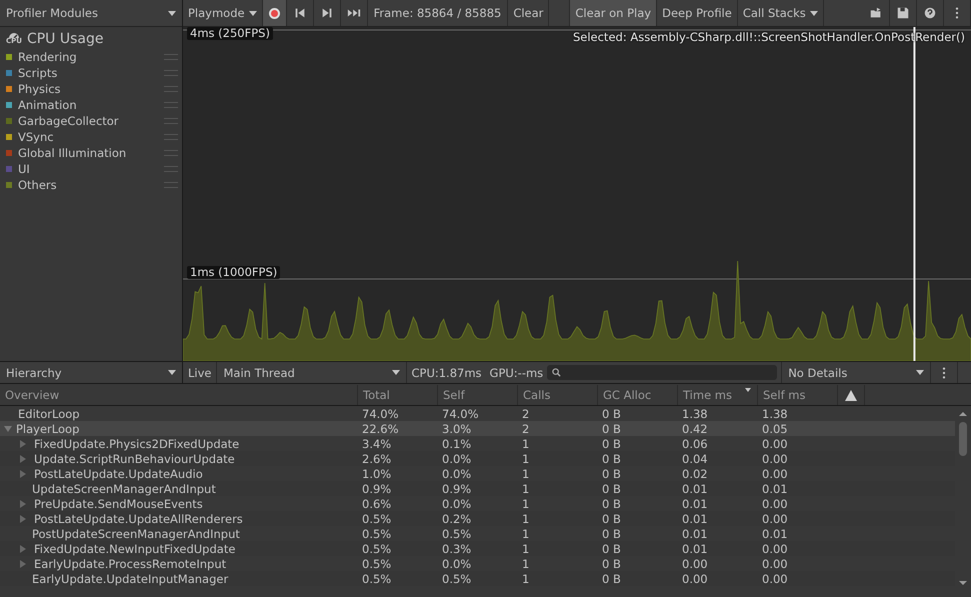  I want to click on table-cell: 0.42, so click(695, 429).